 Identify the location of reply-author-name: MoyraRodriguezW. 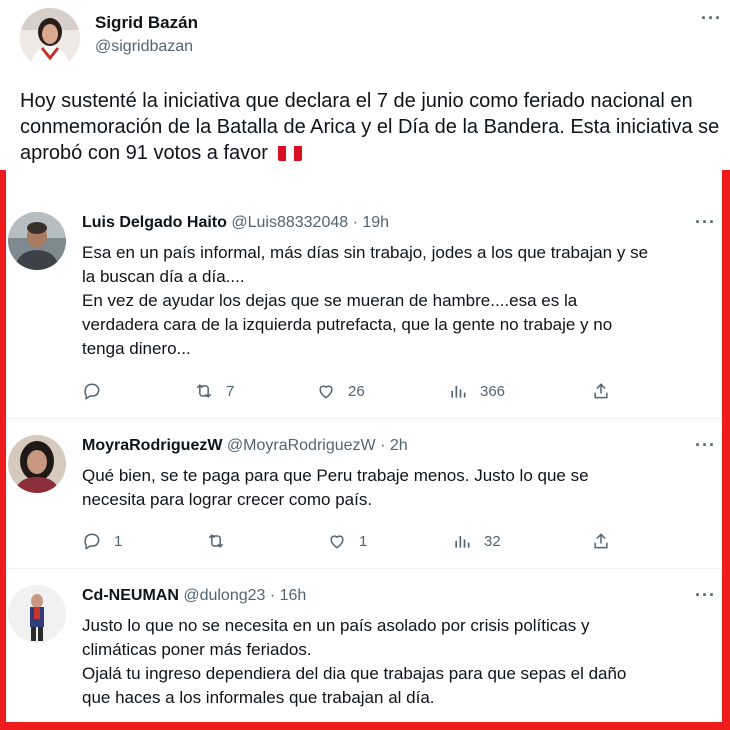
(152, 445).